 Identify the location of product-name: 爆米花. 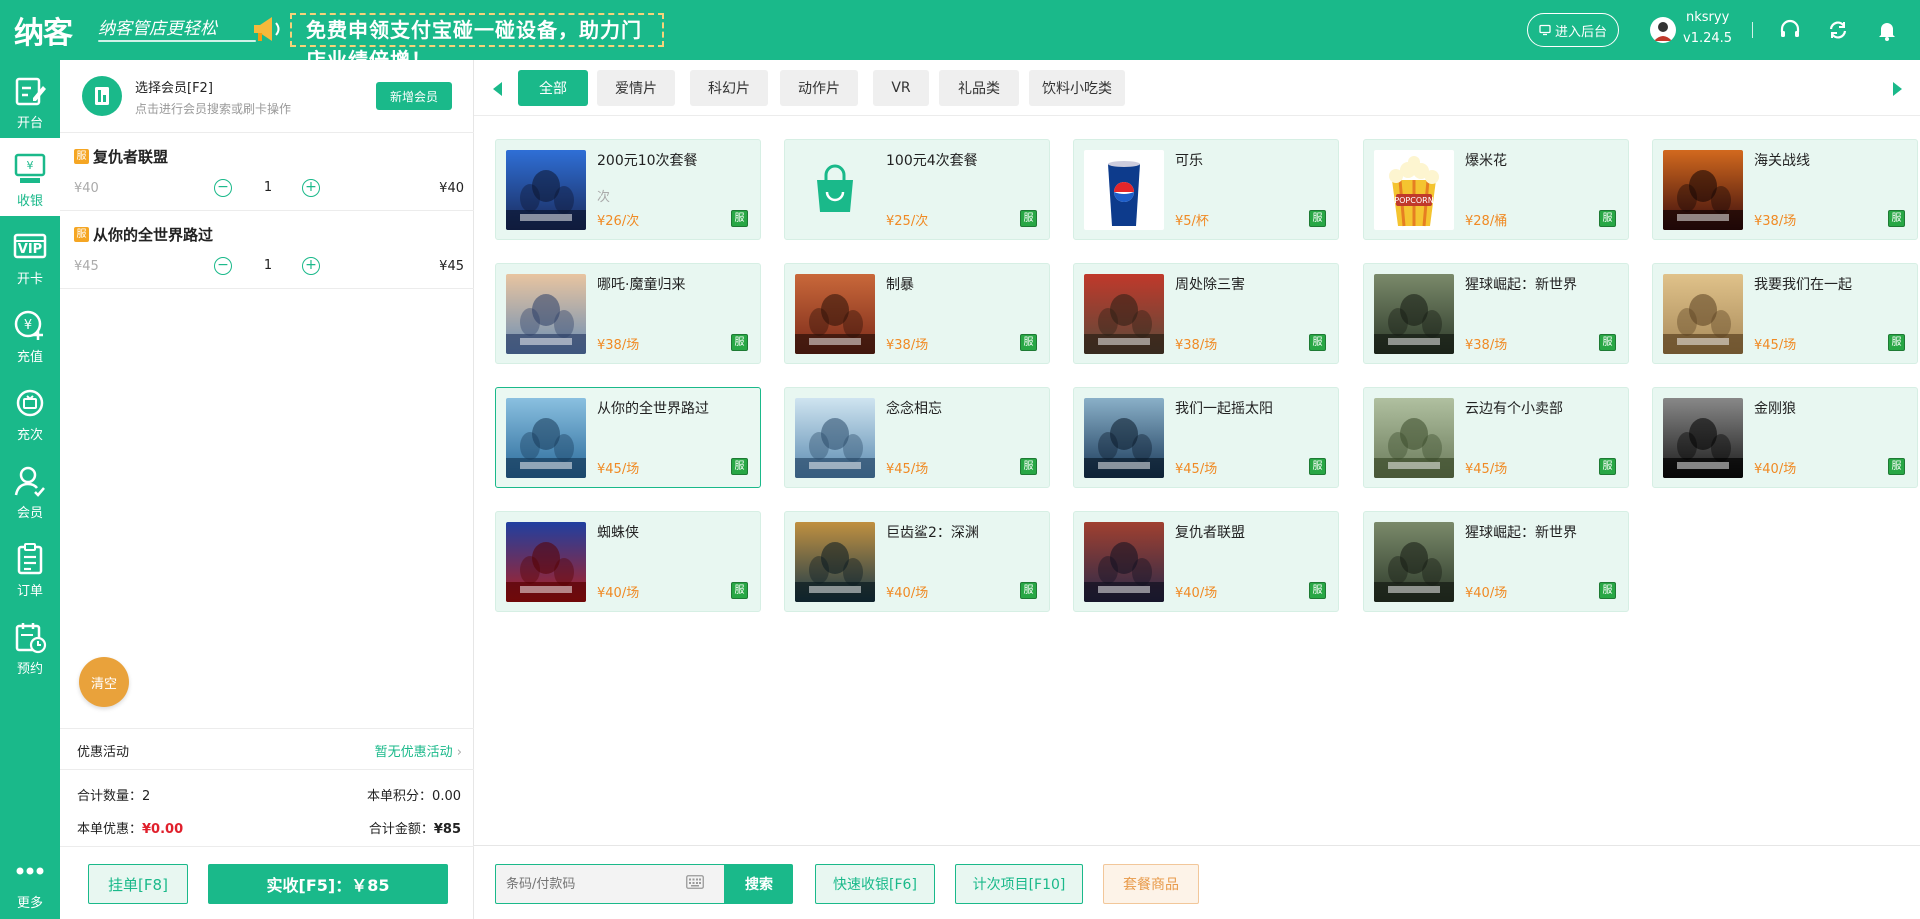
(1486, 161).